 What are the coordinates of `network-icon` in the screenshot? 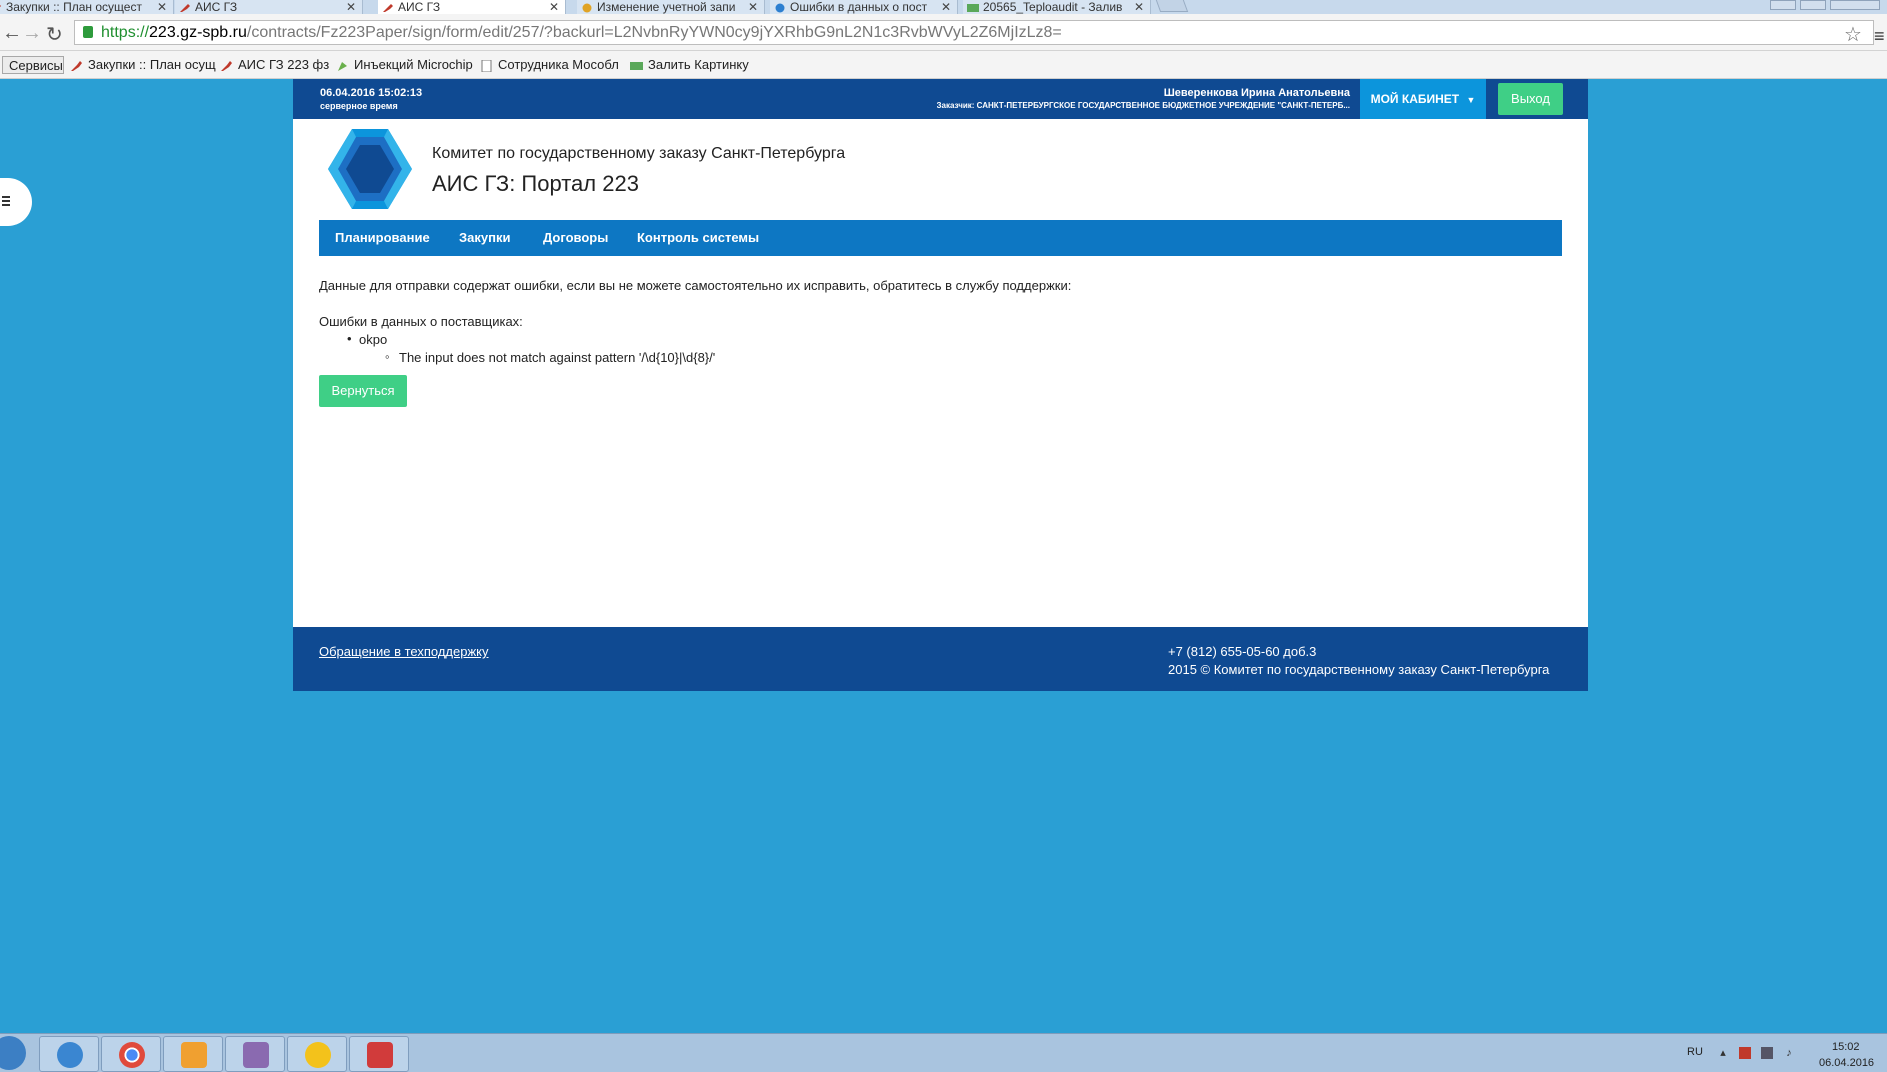 It's located at (1767, 1053).